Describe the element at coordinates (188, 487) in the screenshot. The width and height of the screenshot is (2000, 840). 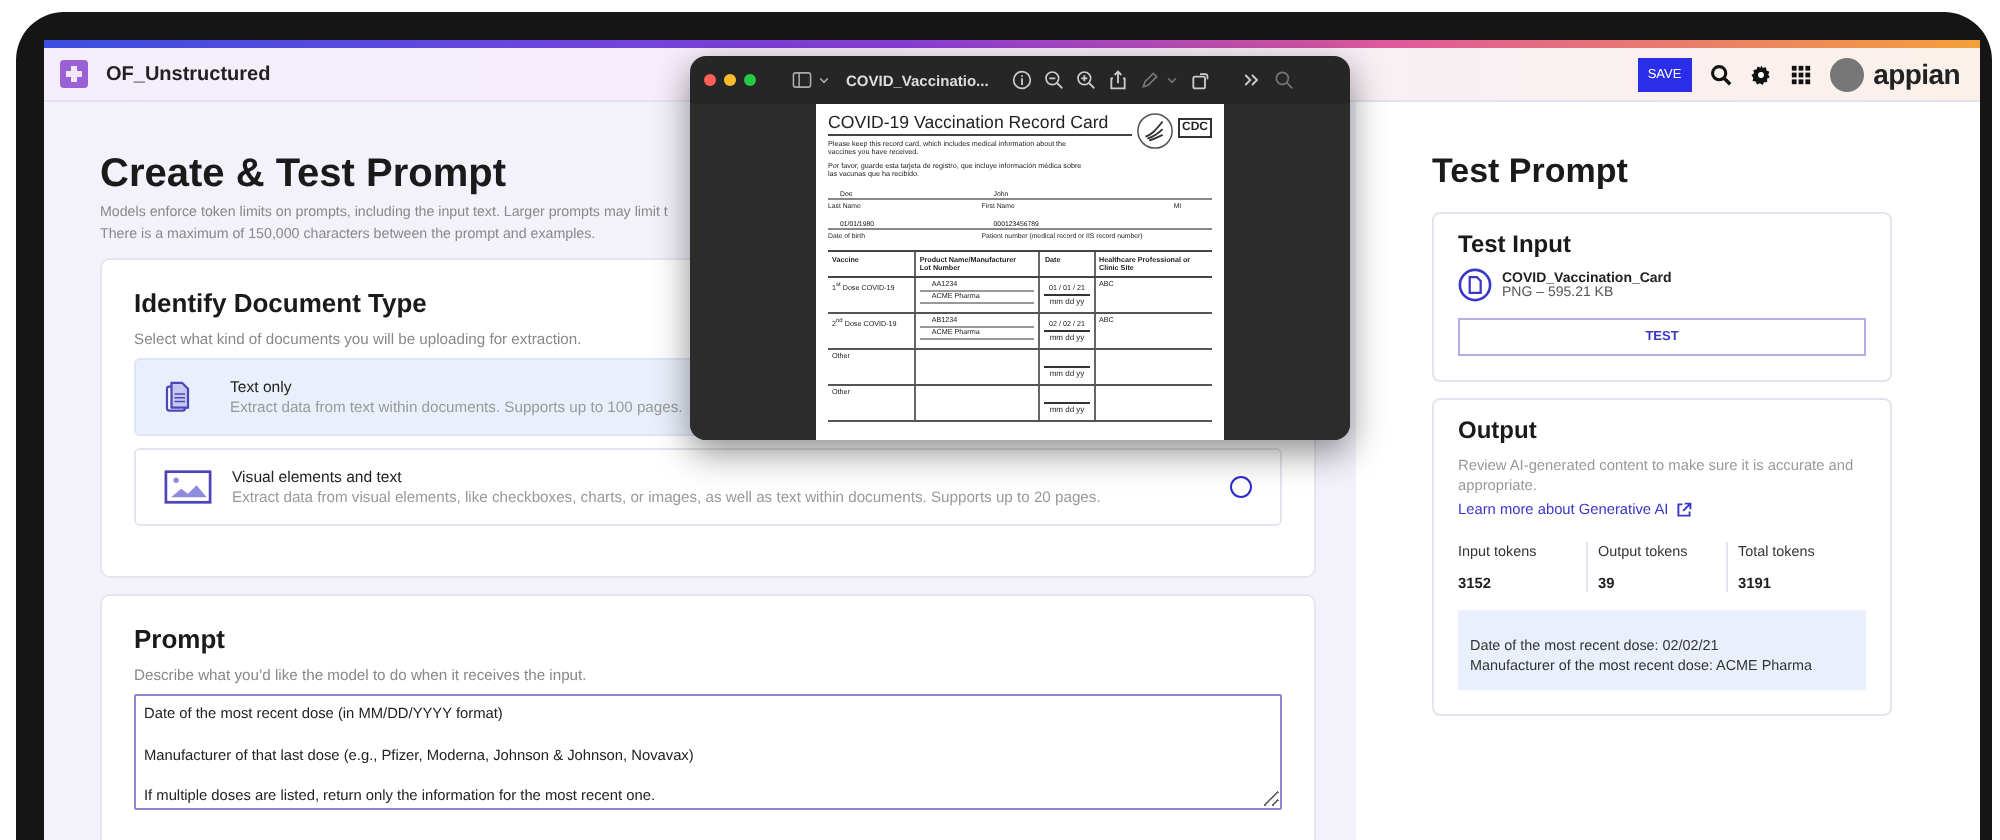
I see `image-icon` at that location.